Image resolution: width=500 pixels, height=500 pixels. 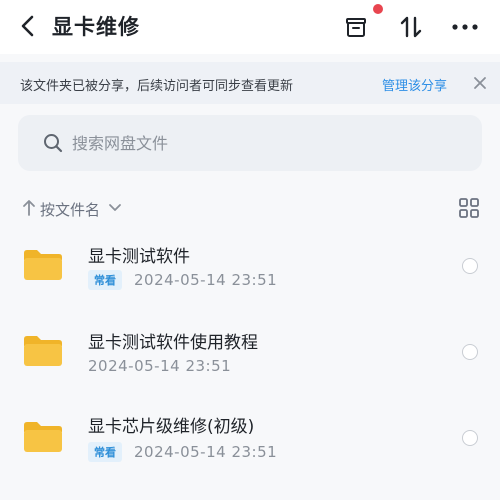 What do you see at coordinates (157, 86) in the screenshot?
I see `share-notice-text: 该文件夹已被分享，后续访问者可同步查看更新` at bounding box center [157, 86].